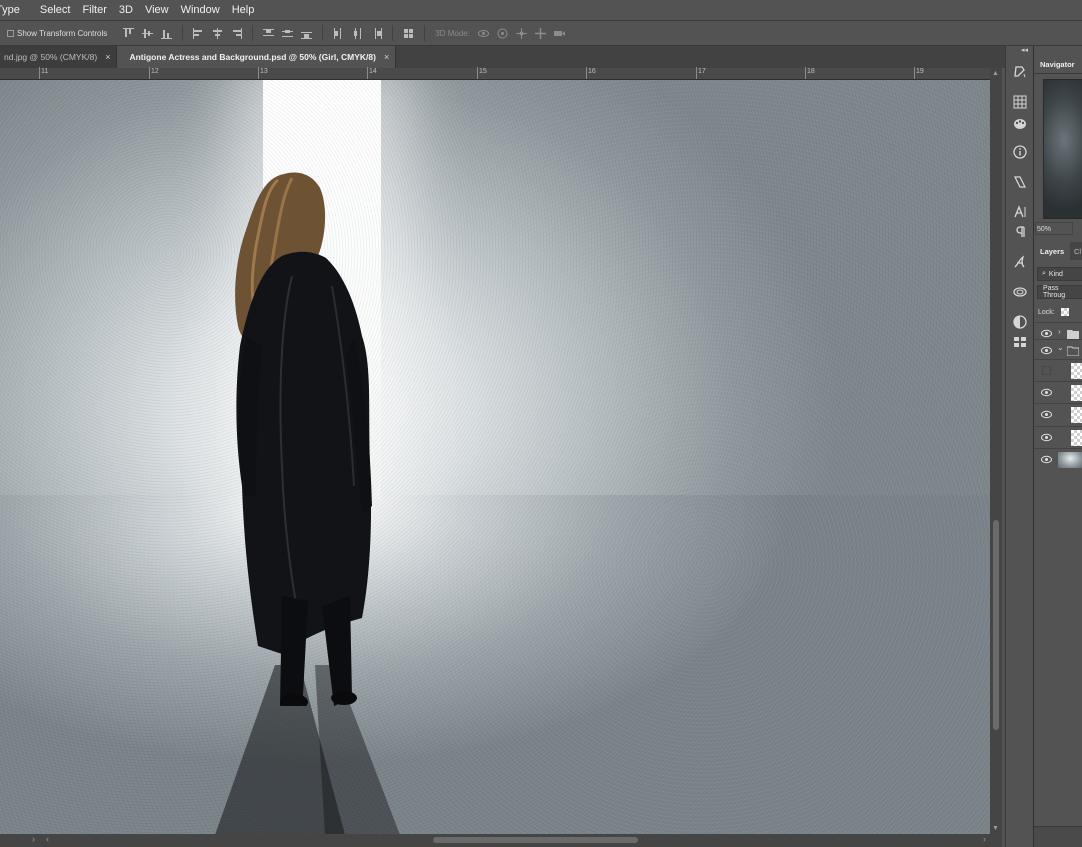  Describe the element at coordinates (1058, 65) in the screenshot. I see `navigator-panel-tab: Navigator` at that location.